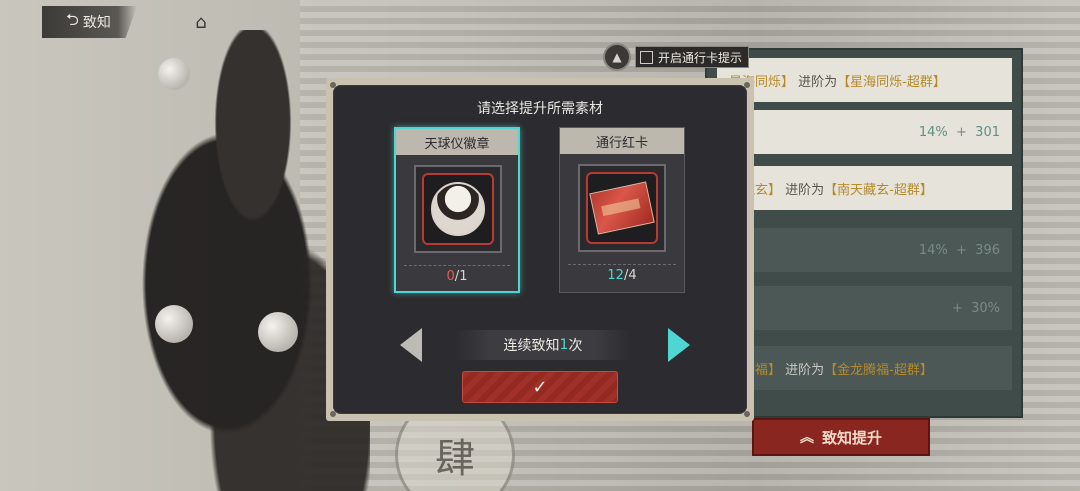 This screenshot has height=491, width=1080. I want to click on checkmark-icon: ✓, so click(540, 387).